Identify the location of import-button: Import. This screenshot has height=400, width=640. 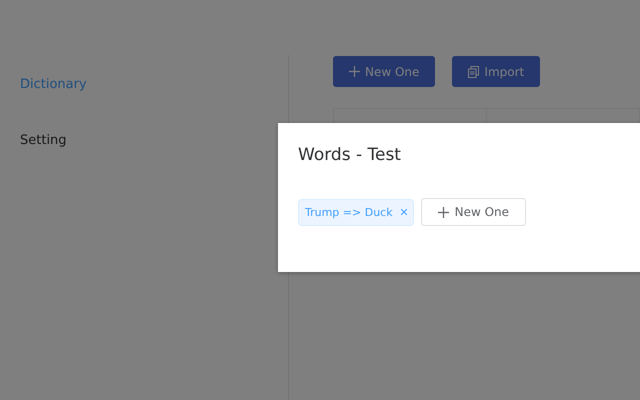
(496, 71).